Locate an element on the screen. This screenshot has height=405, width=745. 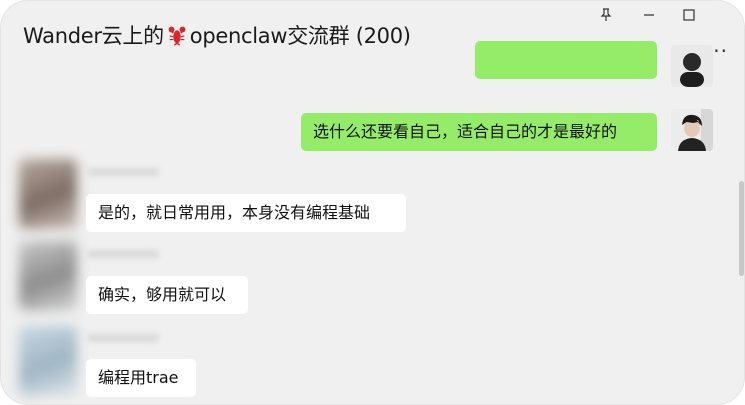
pin-icon is located at coordinates (606, 14).